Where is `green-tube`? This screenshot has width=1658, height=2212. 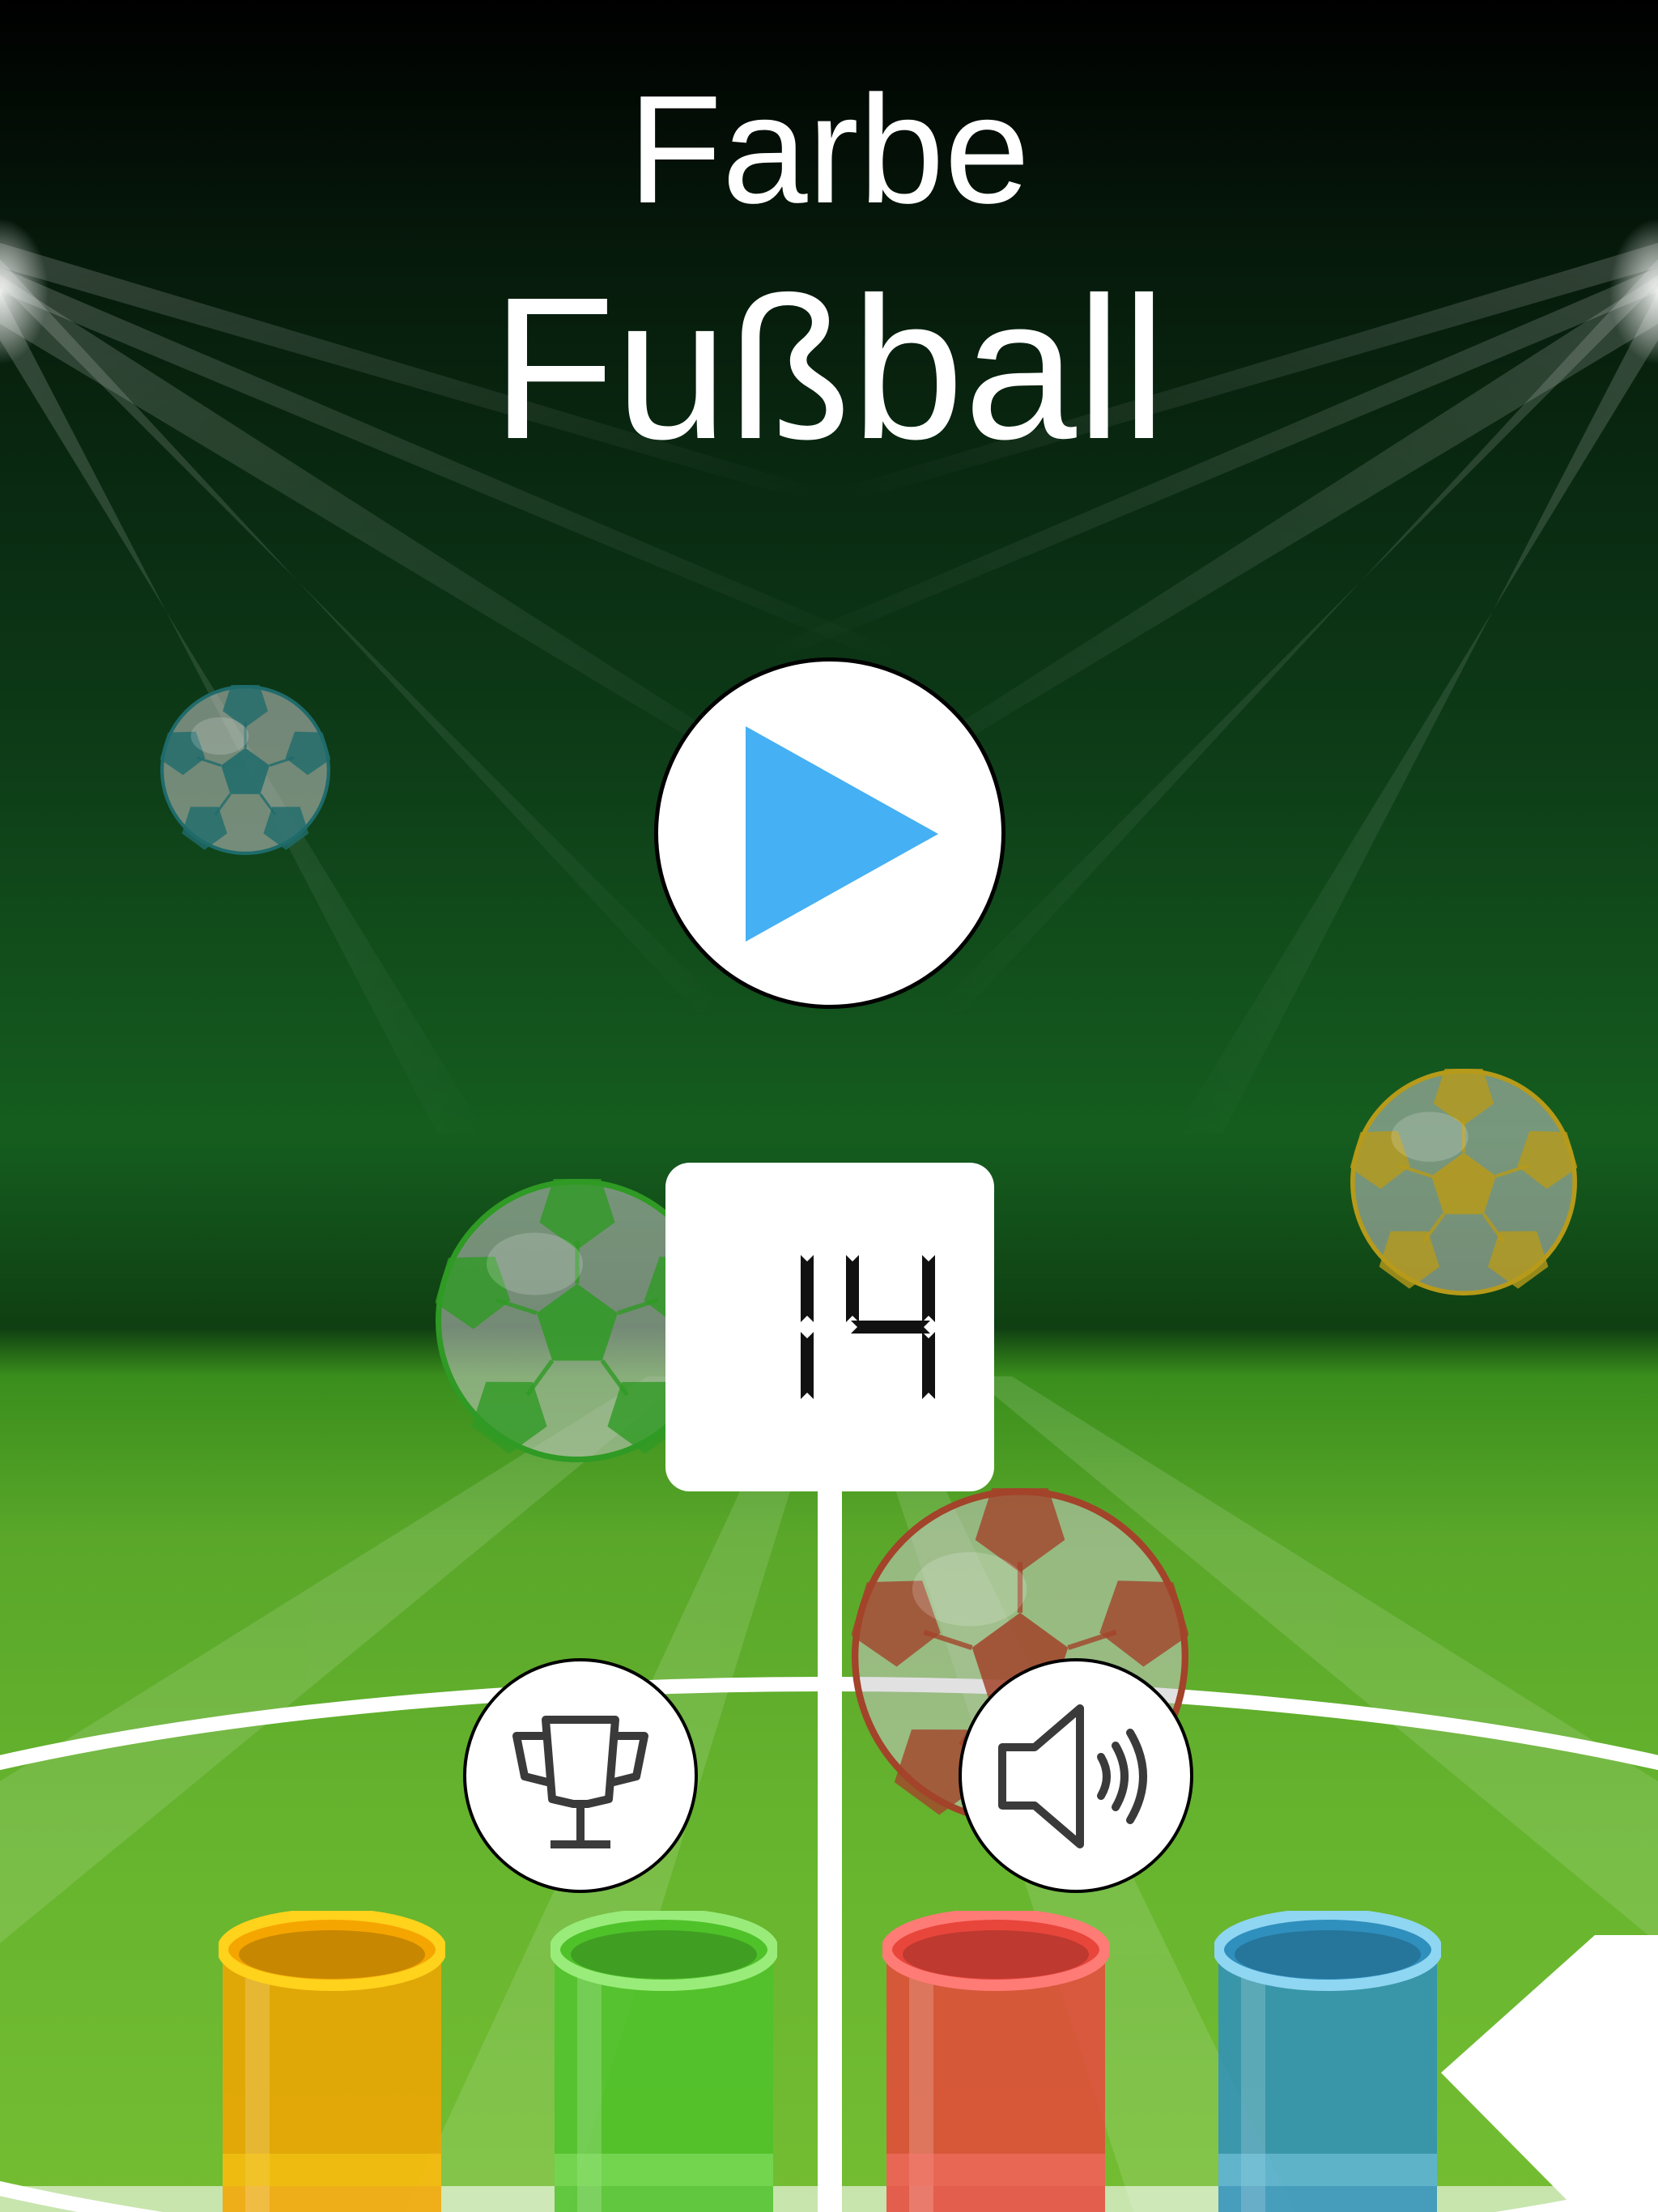 green-tube is located at coordinates (664, 2062).